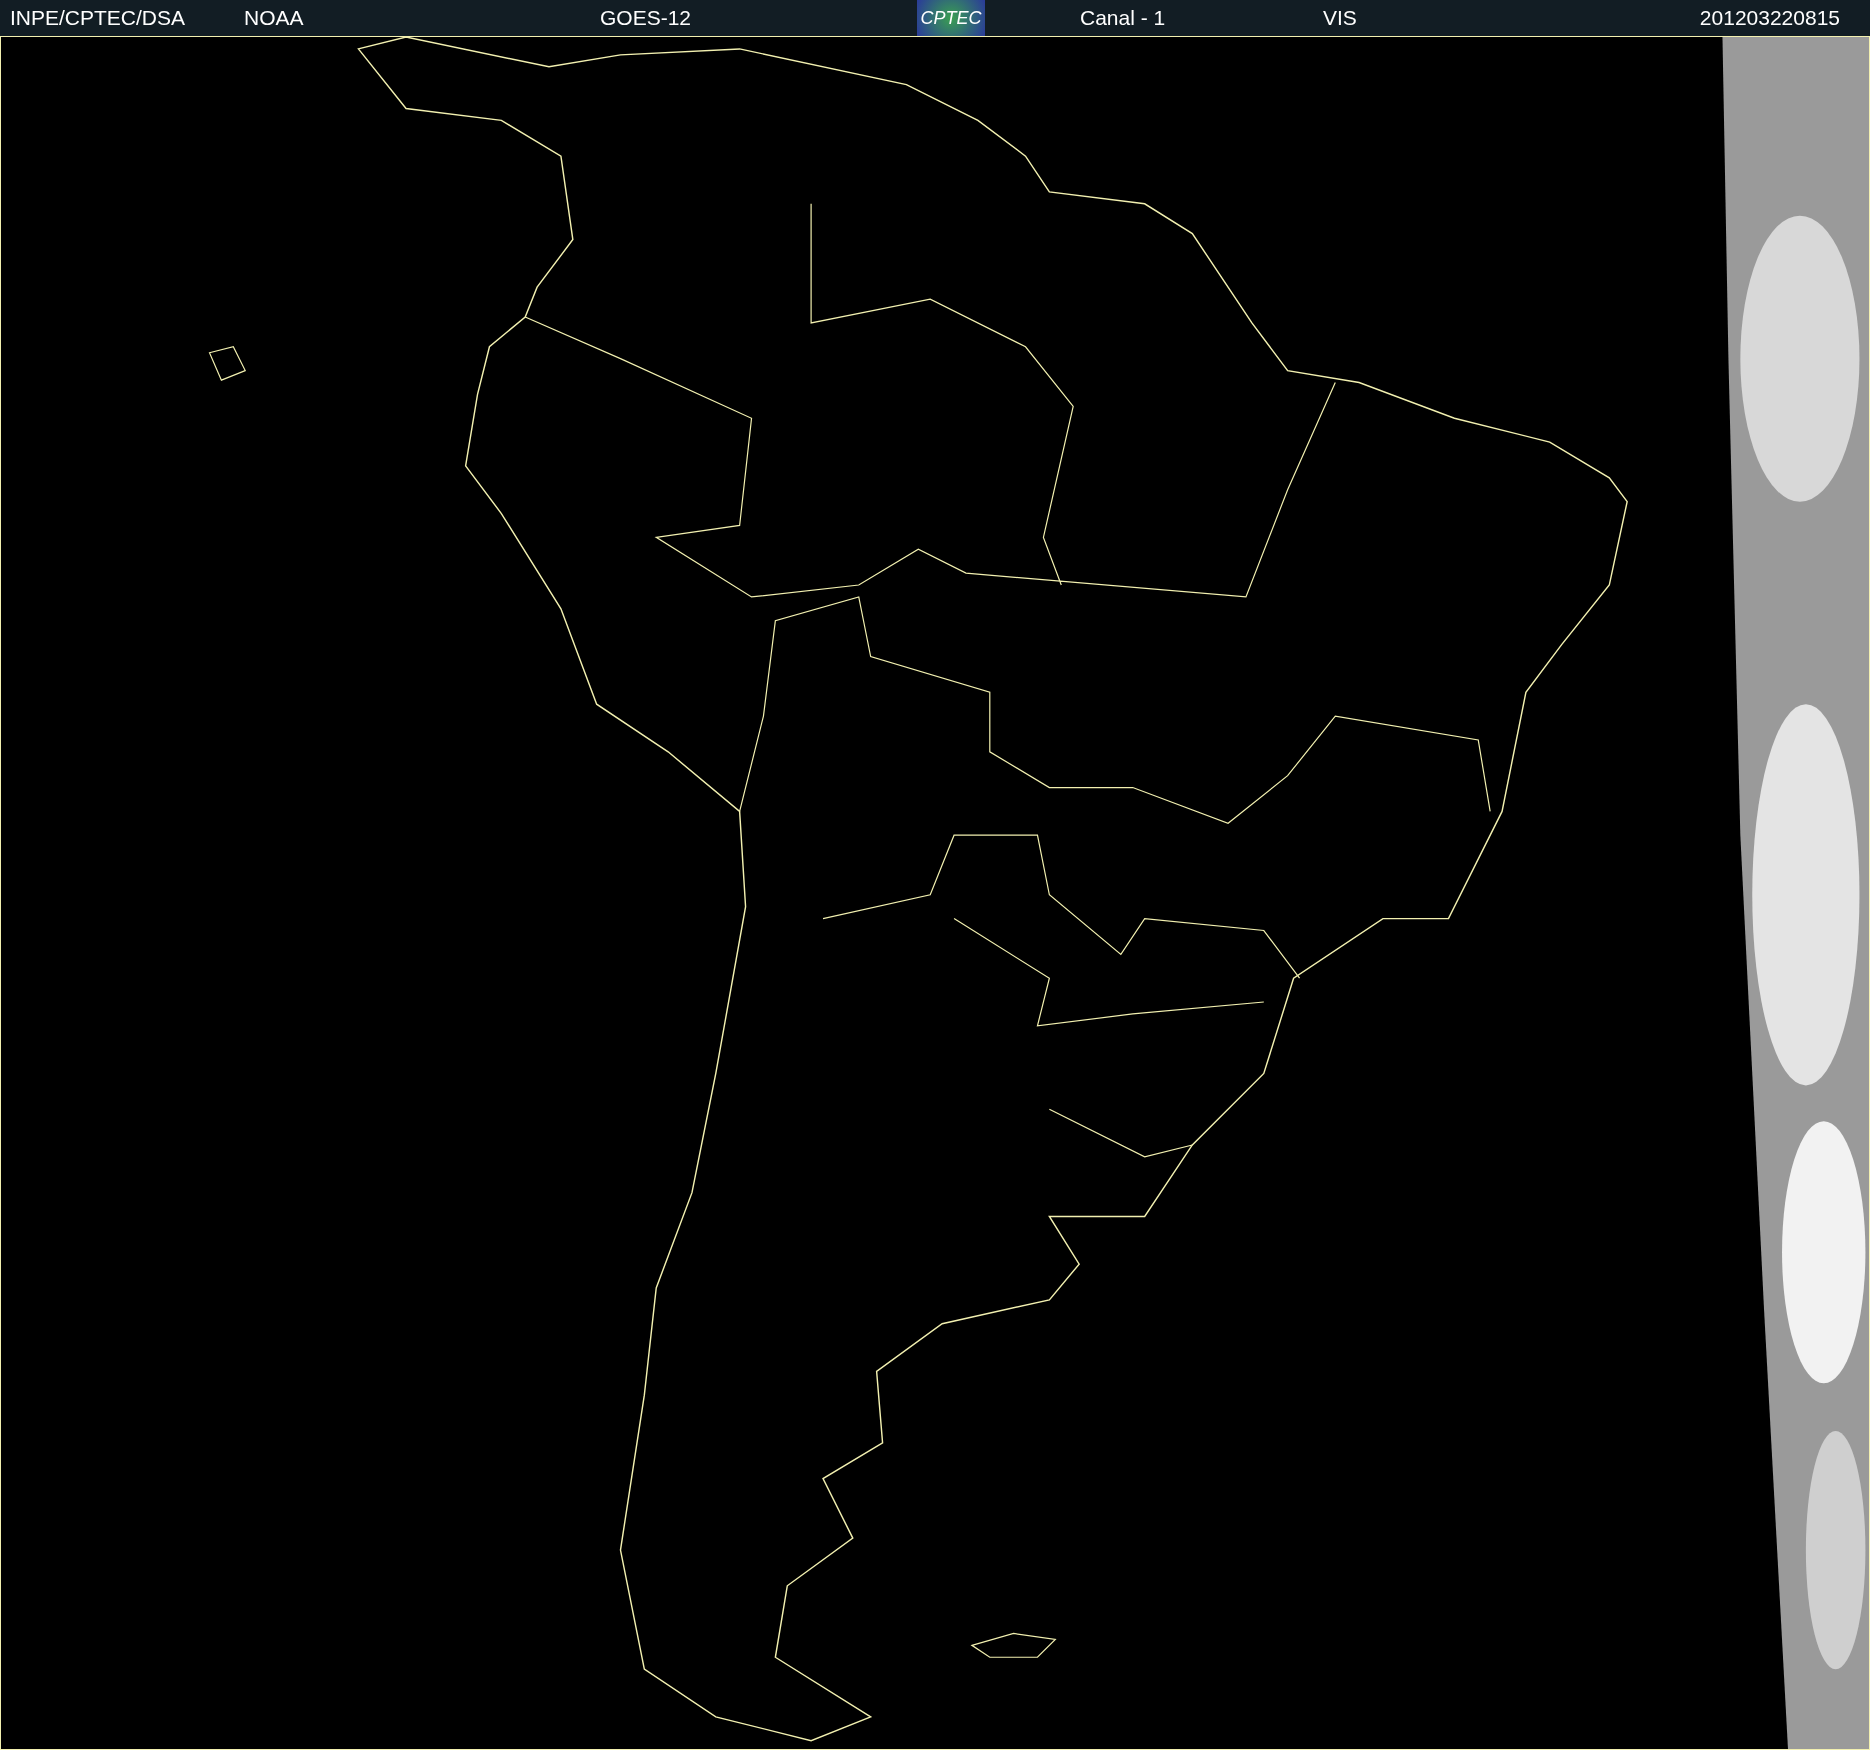 Image resolution: width=1870 pixels, height=1750 pixels. What do you see at coordinates (951, 18) in the screenshot?
I see `logo: CPTEC` at bounding box center [951, 18].